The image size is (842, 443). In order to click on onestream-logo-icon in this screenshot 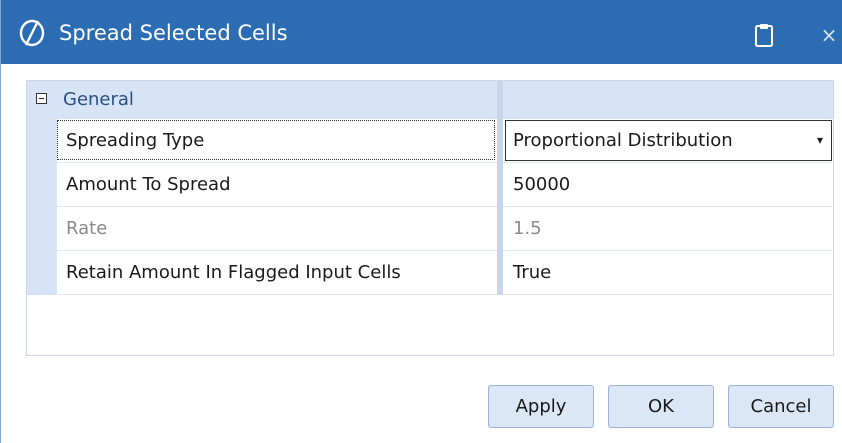, I will do `click(32, 33)`.